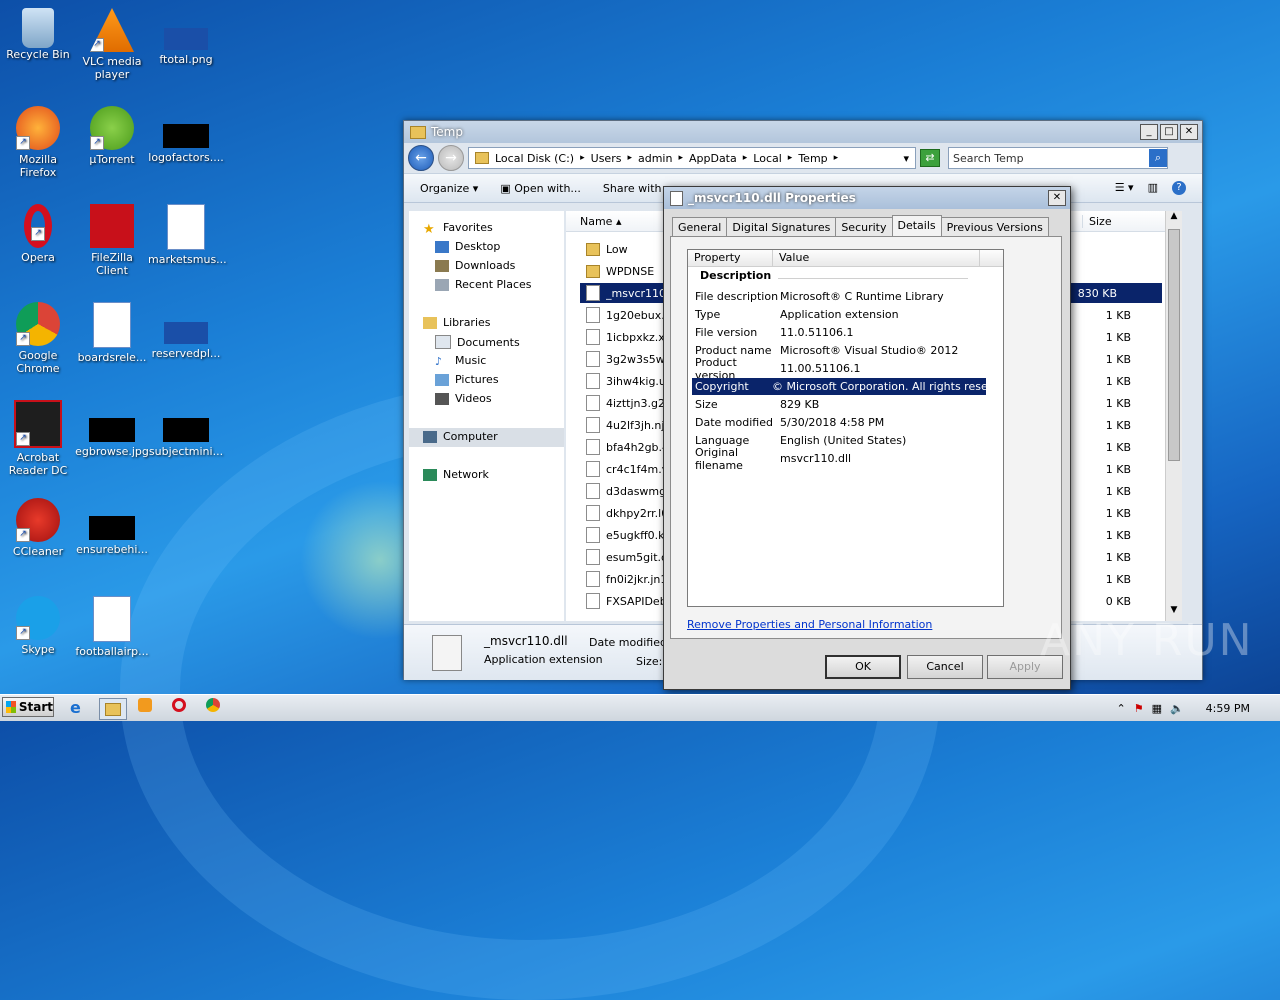  I want to click on column-size: Size, so click(1097, 221).